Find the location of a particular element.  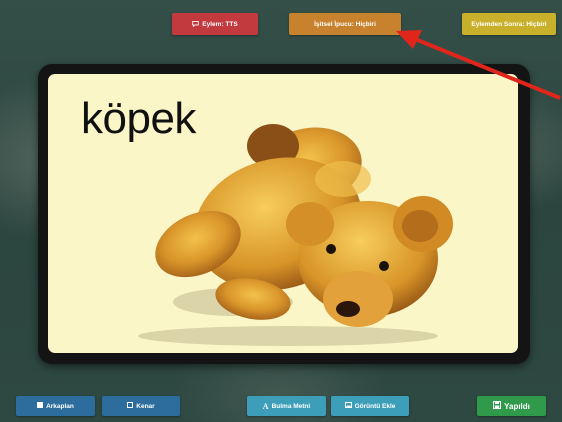

find-text-button-label: Bulma Metni is located at coordinates (291, 406).